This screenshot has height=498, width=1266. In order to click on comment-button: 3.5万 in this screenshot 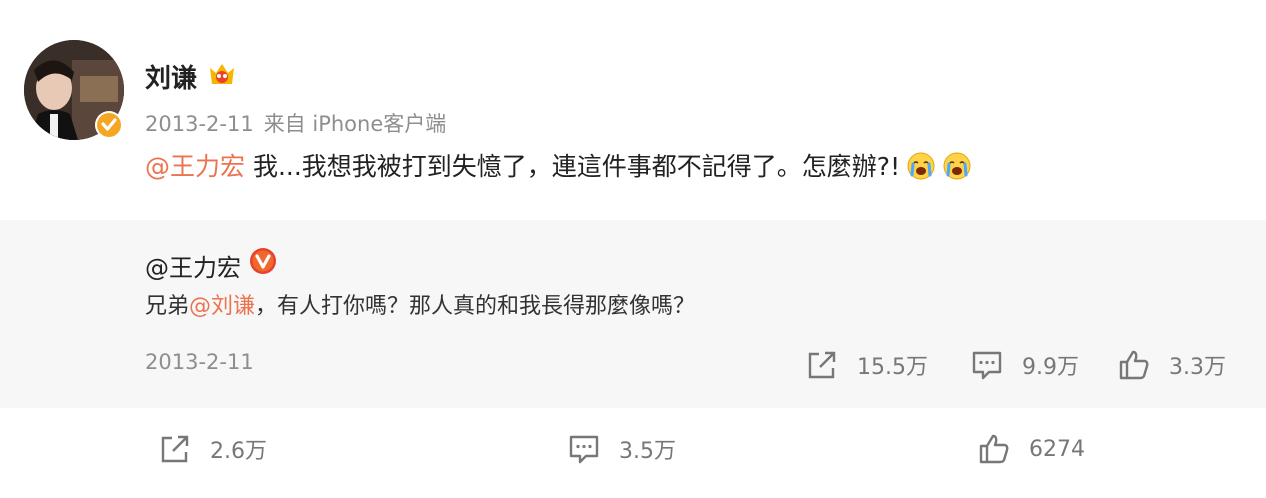, I will do `click(621, 449)`.